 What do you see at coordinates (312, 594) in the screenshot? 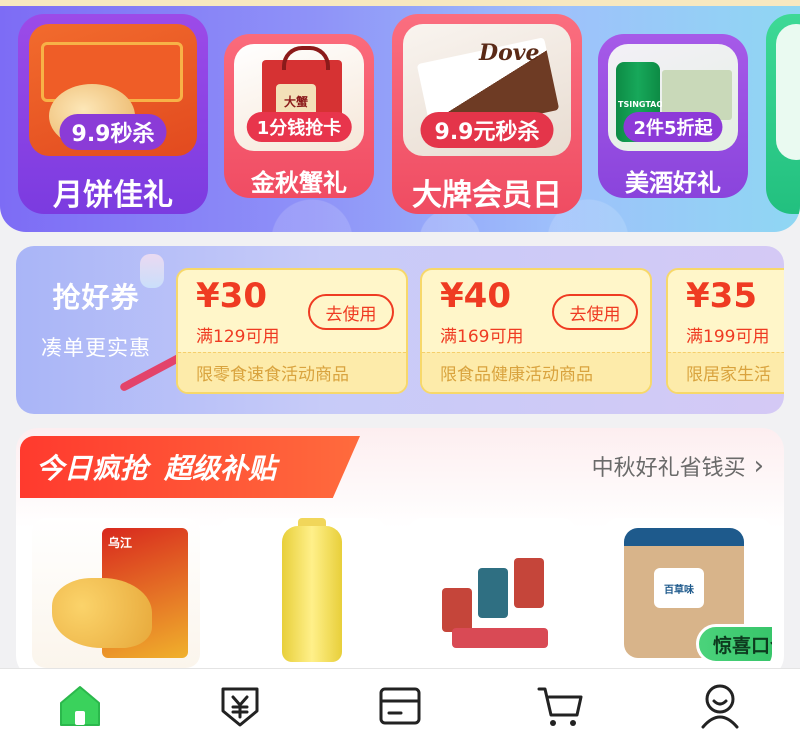
I see `oil-bottle-art` at bounding box center [312, 594].